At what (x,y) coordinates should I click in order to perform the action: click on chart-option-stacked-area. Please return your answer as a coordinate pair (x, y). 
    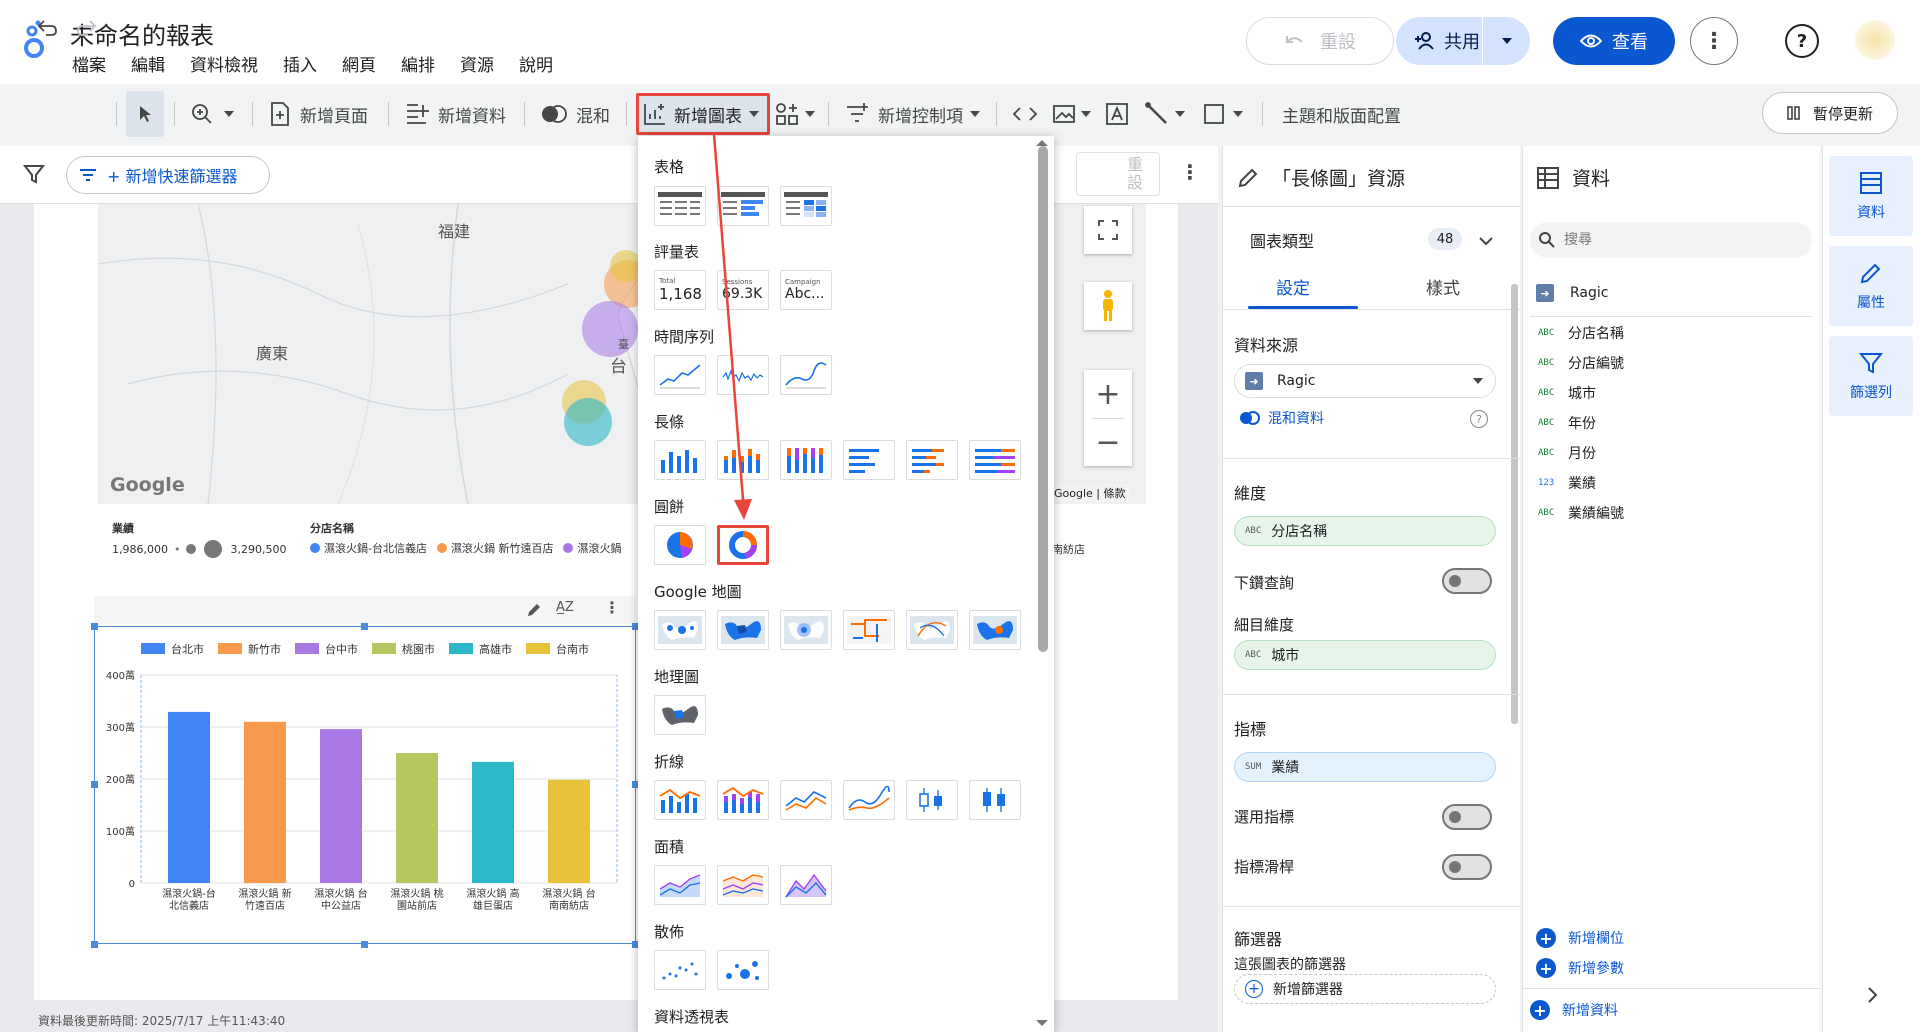
    Looking at the image, I should click on (743, 885).